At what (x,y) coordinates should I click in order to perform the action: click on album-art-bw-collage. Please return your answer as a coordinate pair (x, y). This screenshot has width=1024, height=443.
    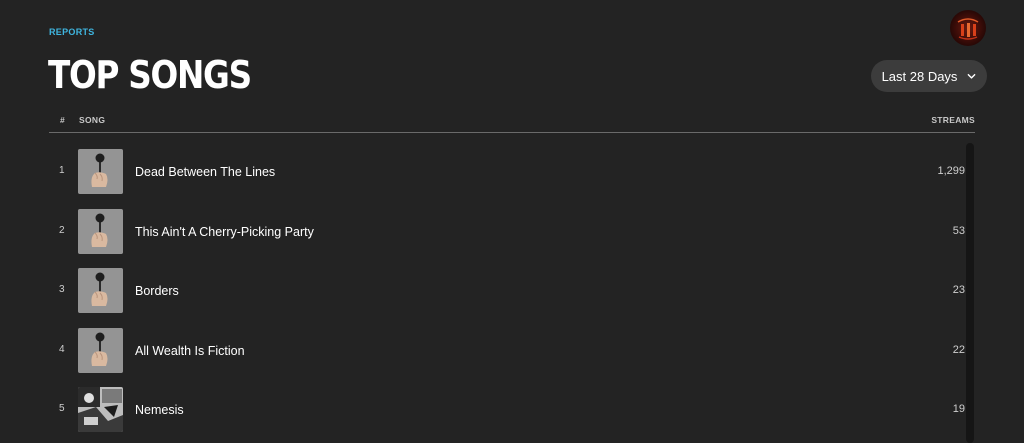
    Looking at the image, I should click on (100, 409).